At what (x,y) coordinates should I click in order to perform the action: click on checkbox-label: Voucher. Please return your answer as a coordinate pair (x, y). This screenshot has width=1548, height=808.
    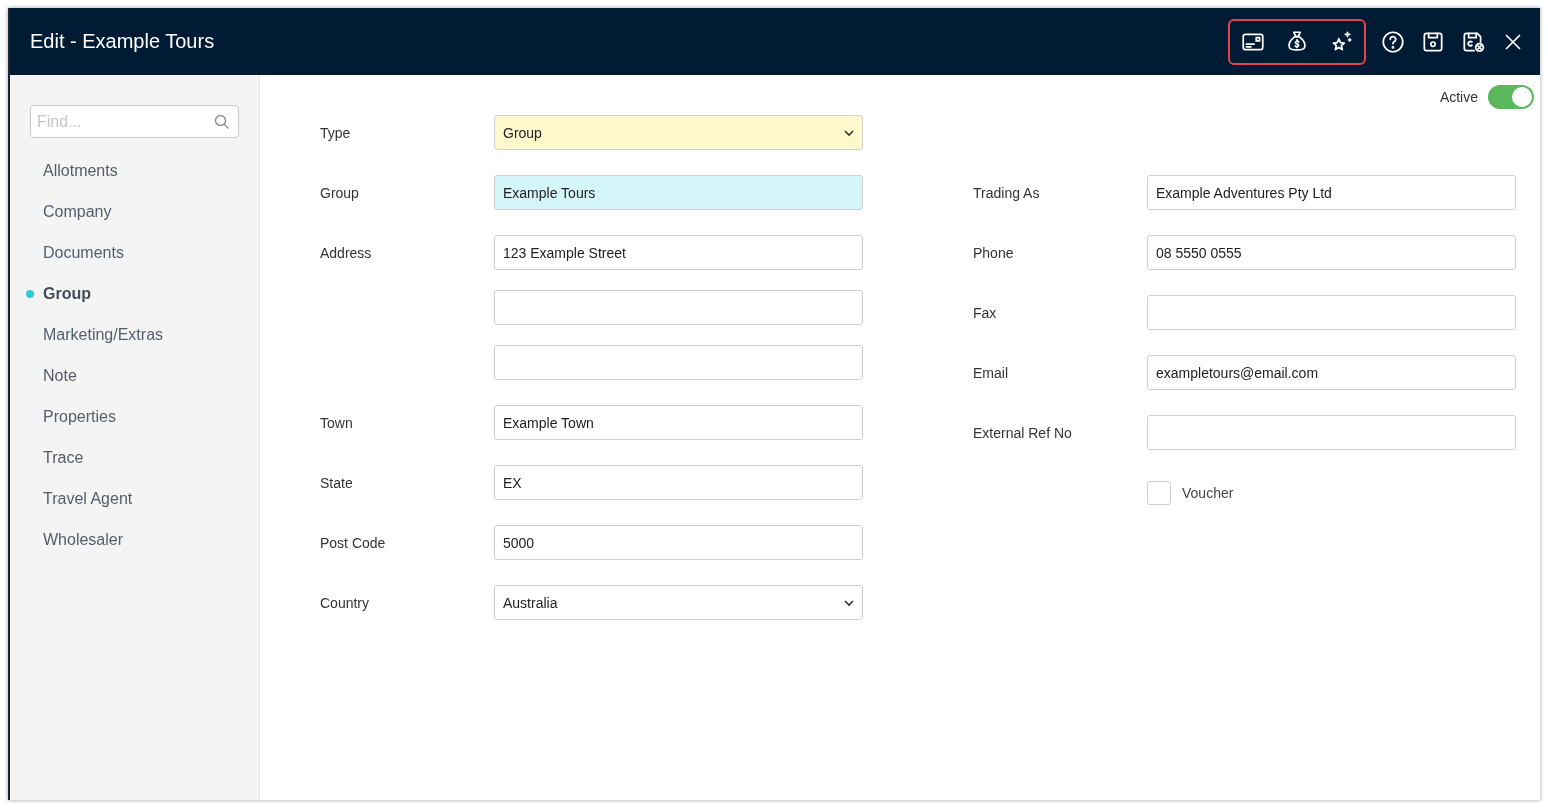
    Looking at the image, I should click on (1208, 492).